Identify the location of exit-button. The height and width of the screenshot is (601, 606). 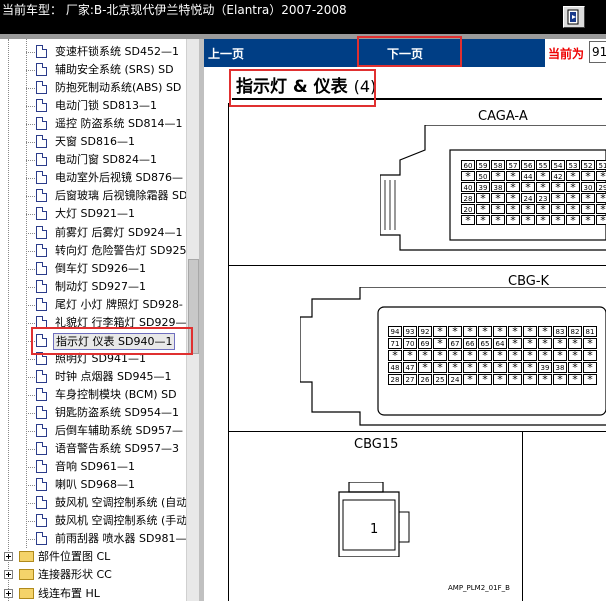
(574, 17).